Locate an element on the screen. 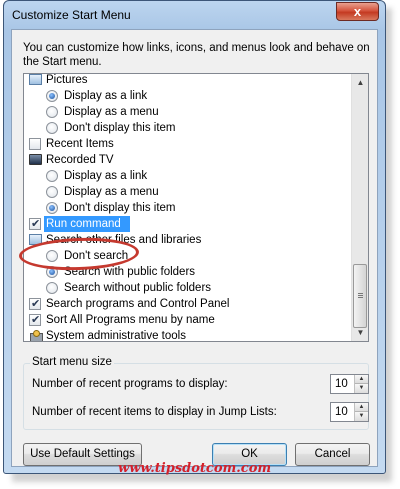 The height and width of the screenshot is (489, 400). recent-programs-spinner: 10 ▲ ▼ is located at coordinates (349, 384).